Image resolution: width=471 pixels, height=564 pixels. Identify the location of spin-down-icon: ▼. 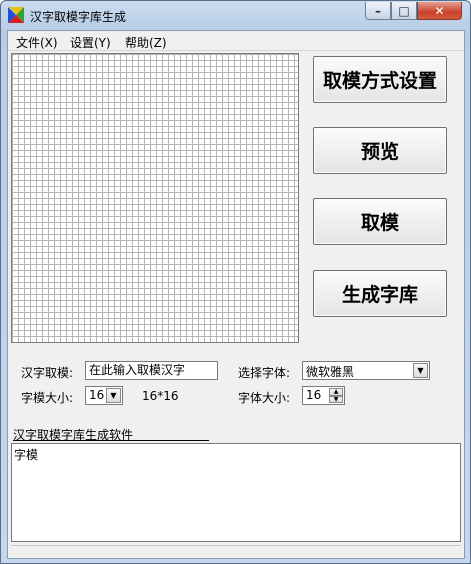
(336, 399).